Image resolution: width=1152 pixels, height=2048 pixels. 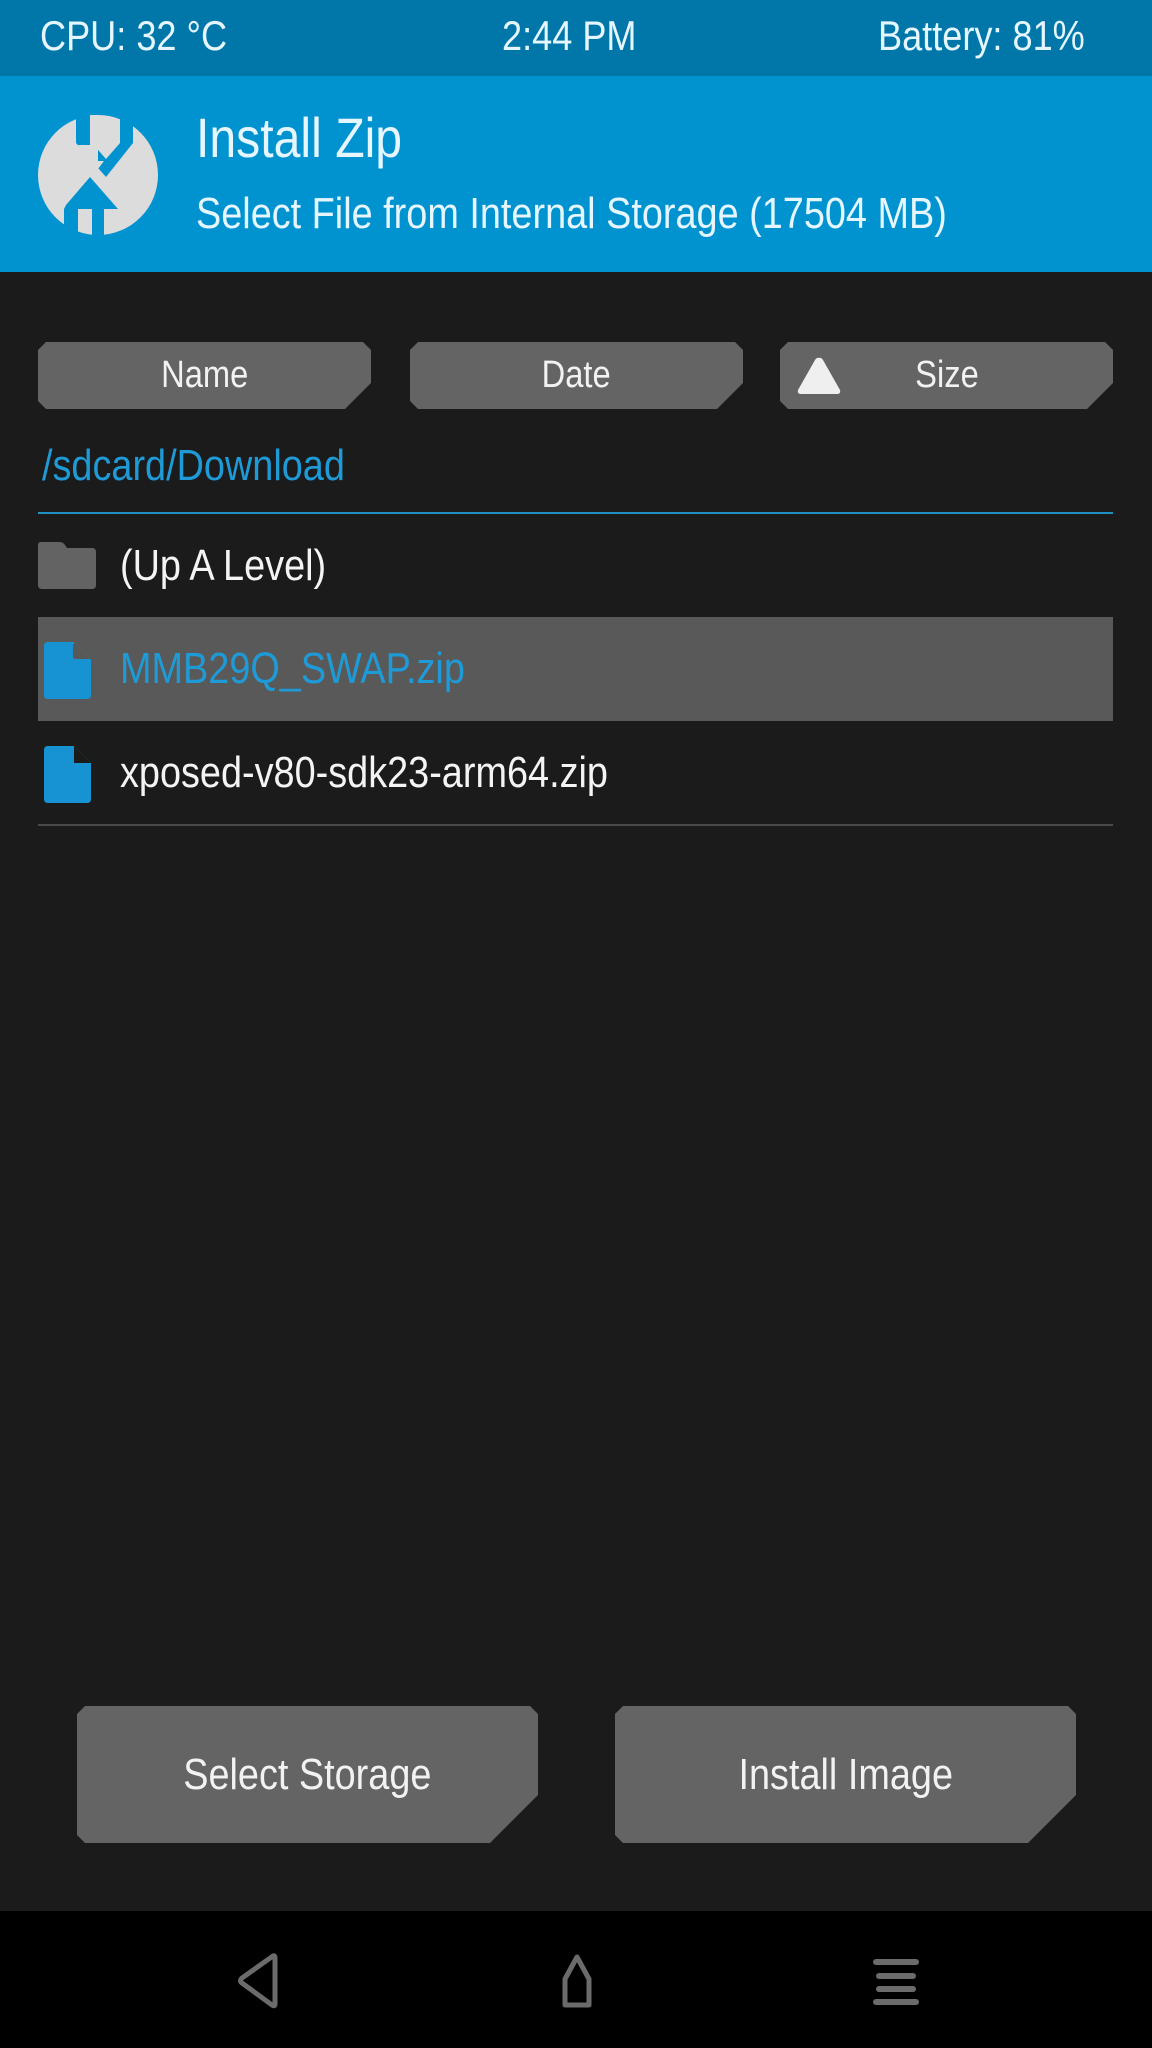 What do you see at coordinates (896, 1981) in the screenshot?
I see `menu-icon` at bounding box center [896, 1981].